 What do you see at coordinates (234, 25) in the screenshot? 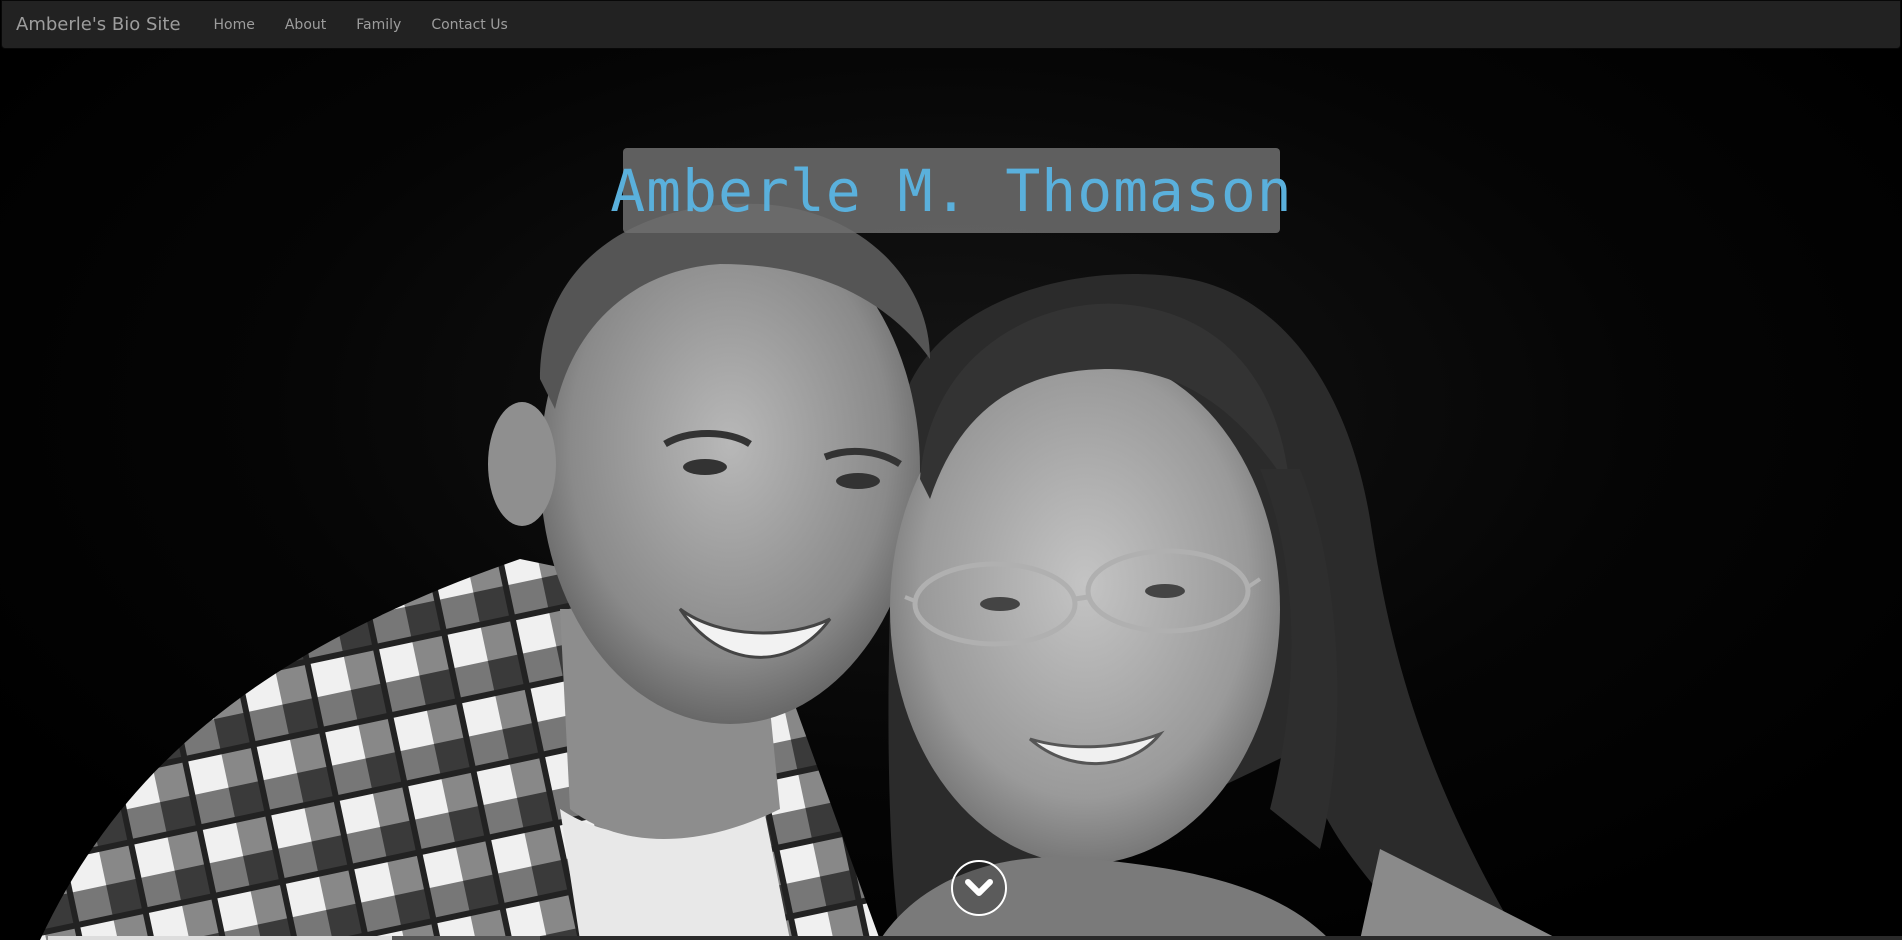
I see `nav-link-home: Home` at bounding box center [234, 25].